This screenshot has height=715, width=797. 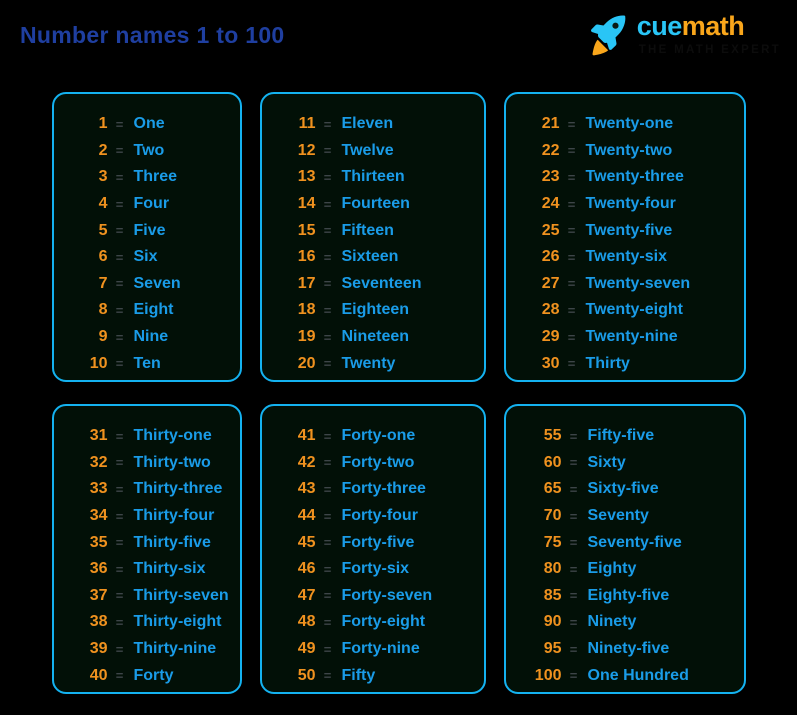 I want to click on number-name: Sixty-five, so click(x=623, y=489).